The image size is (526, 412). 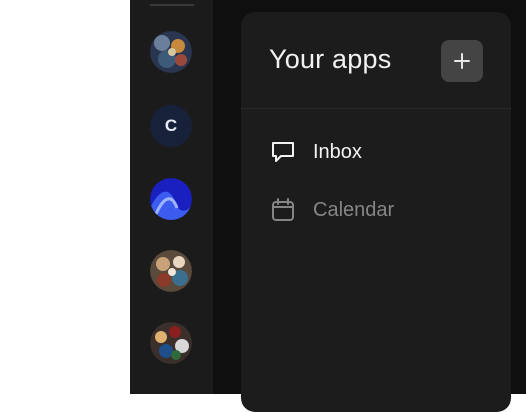 I want to click on add-app-button, so click(x=462, y=61).